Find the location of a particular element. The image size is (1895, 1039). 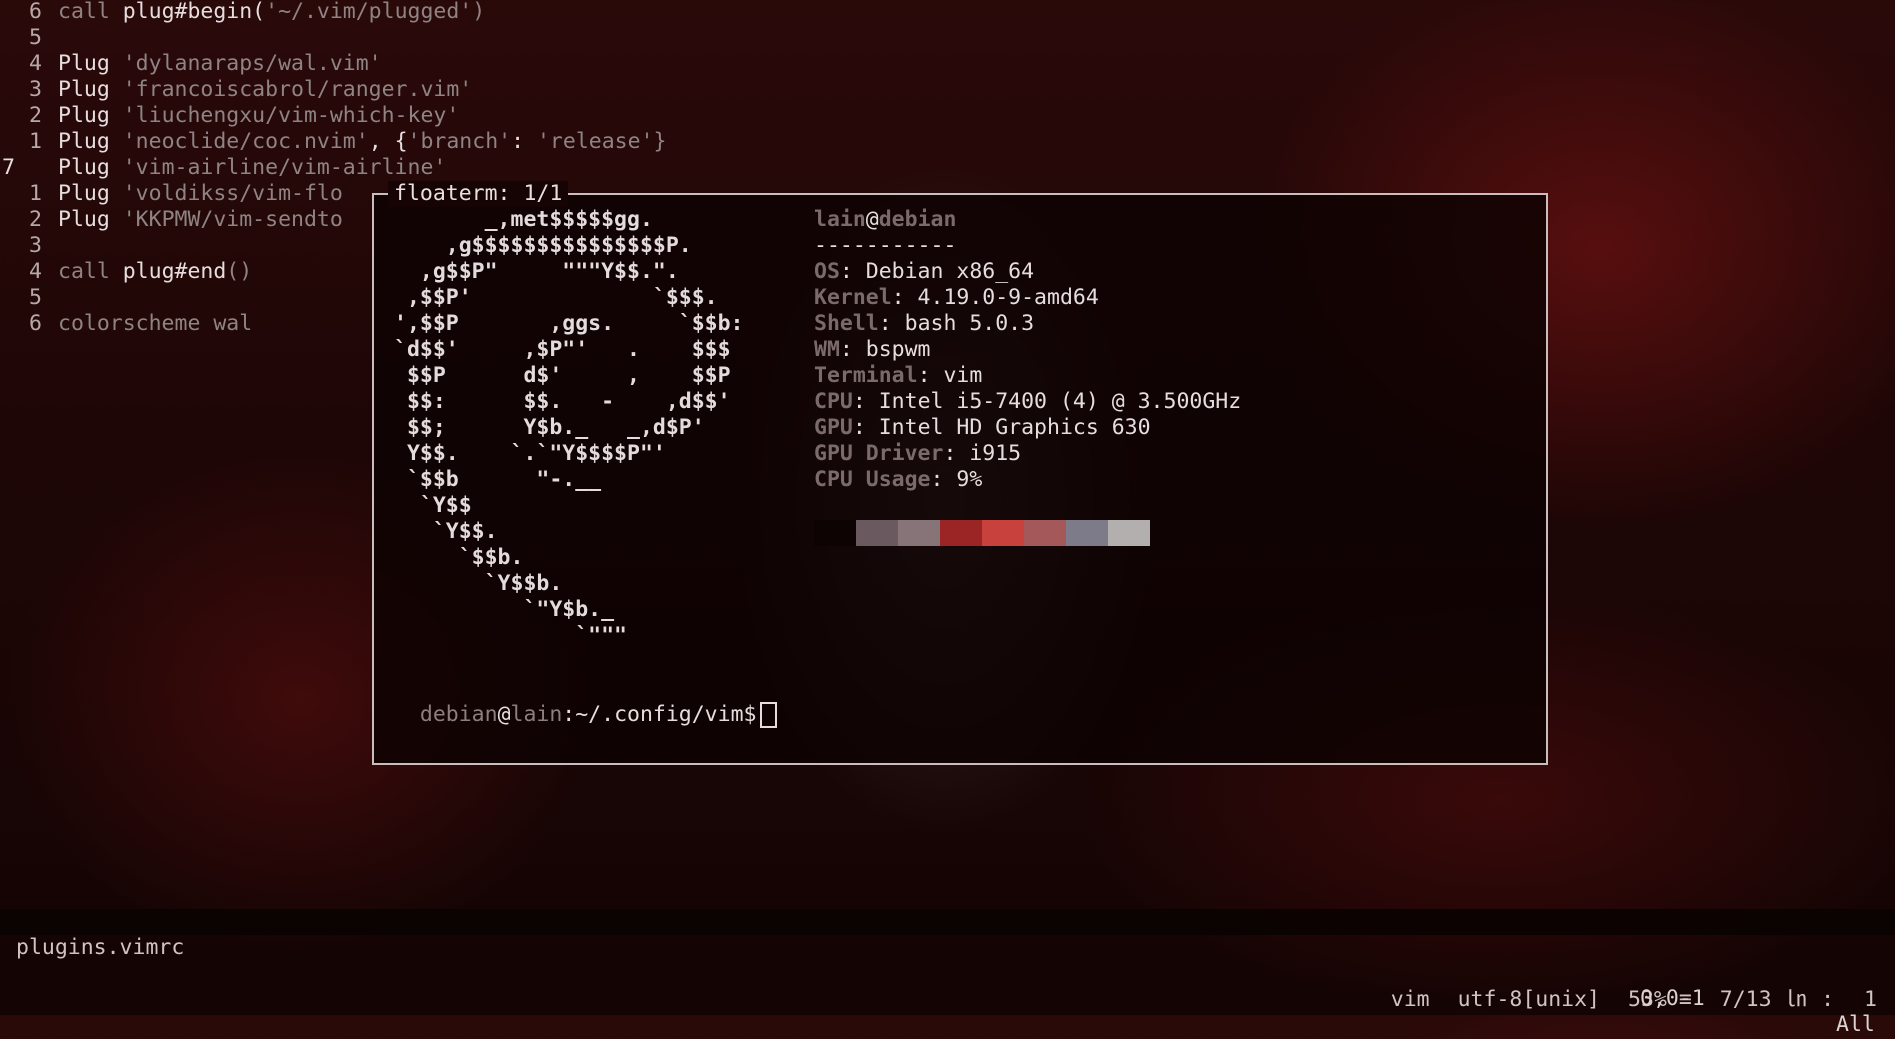

info-row: GPU Driver: i915 is located at coordinates (1027, 454).